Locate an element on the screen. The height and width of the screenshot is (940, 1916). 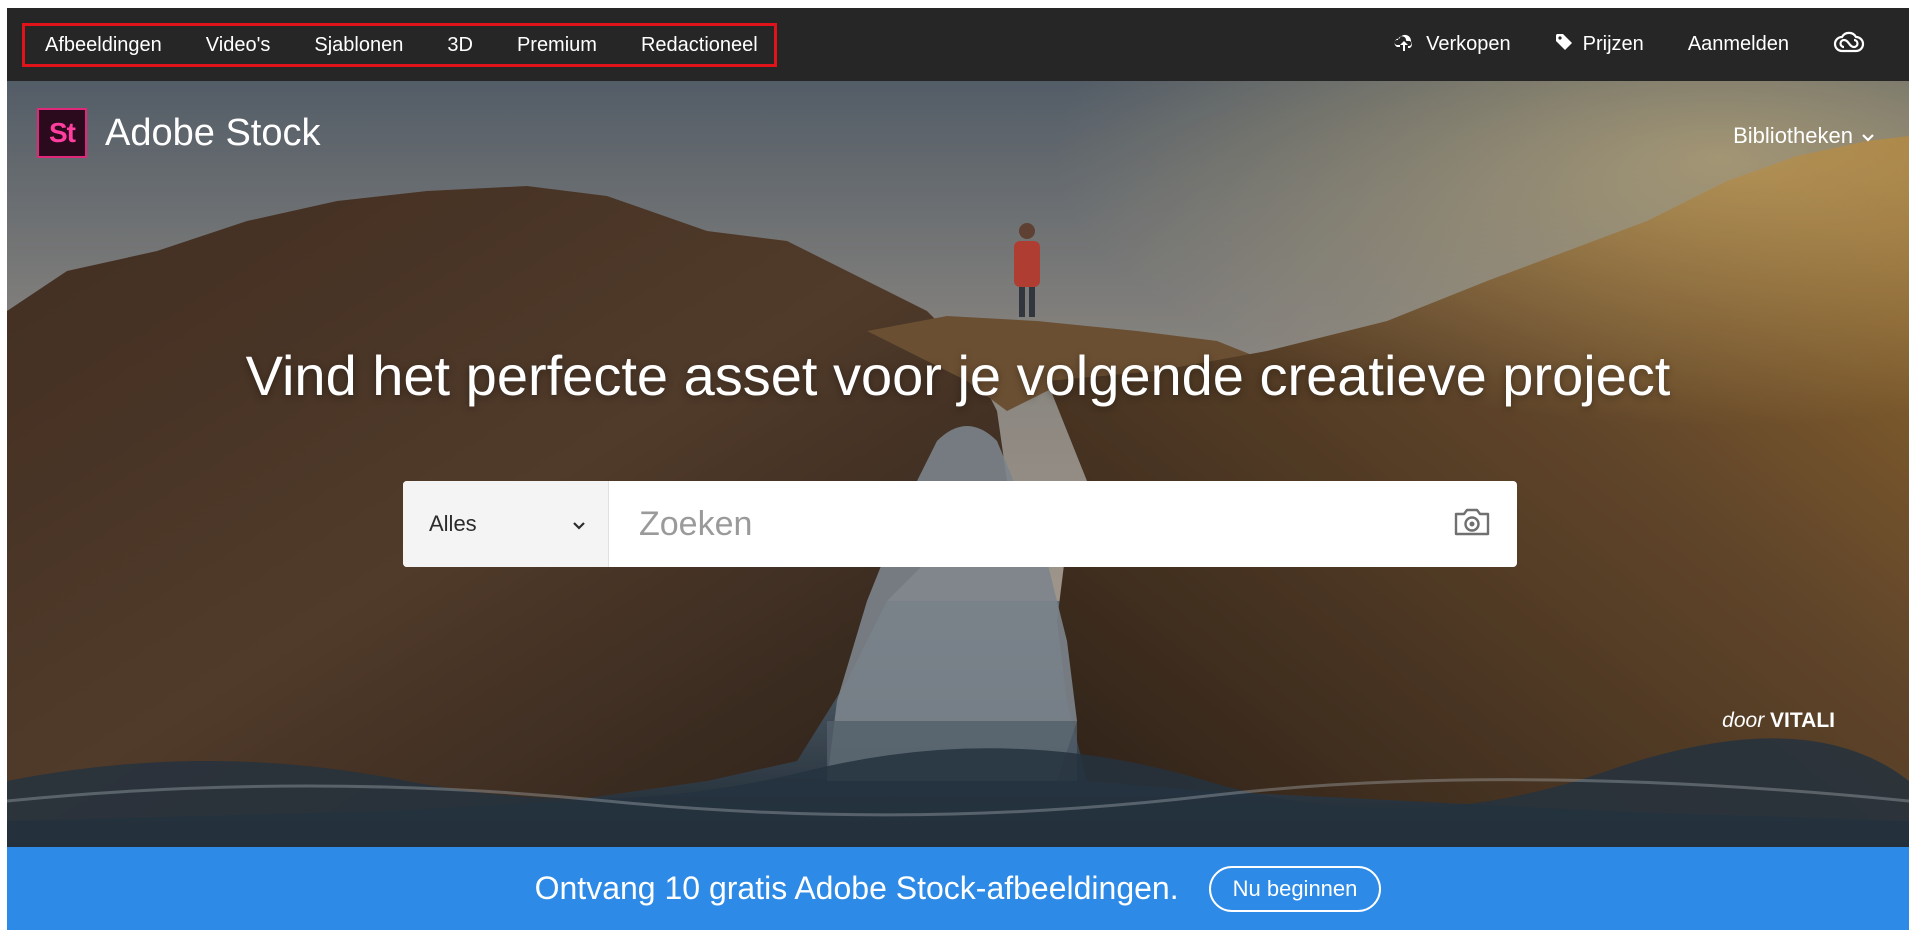
libraries-dropdown: Bibliotheken is located at coordinates (1804, 136).